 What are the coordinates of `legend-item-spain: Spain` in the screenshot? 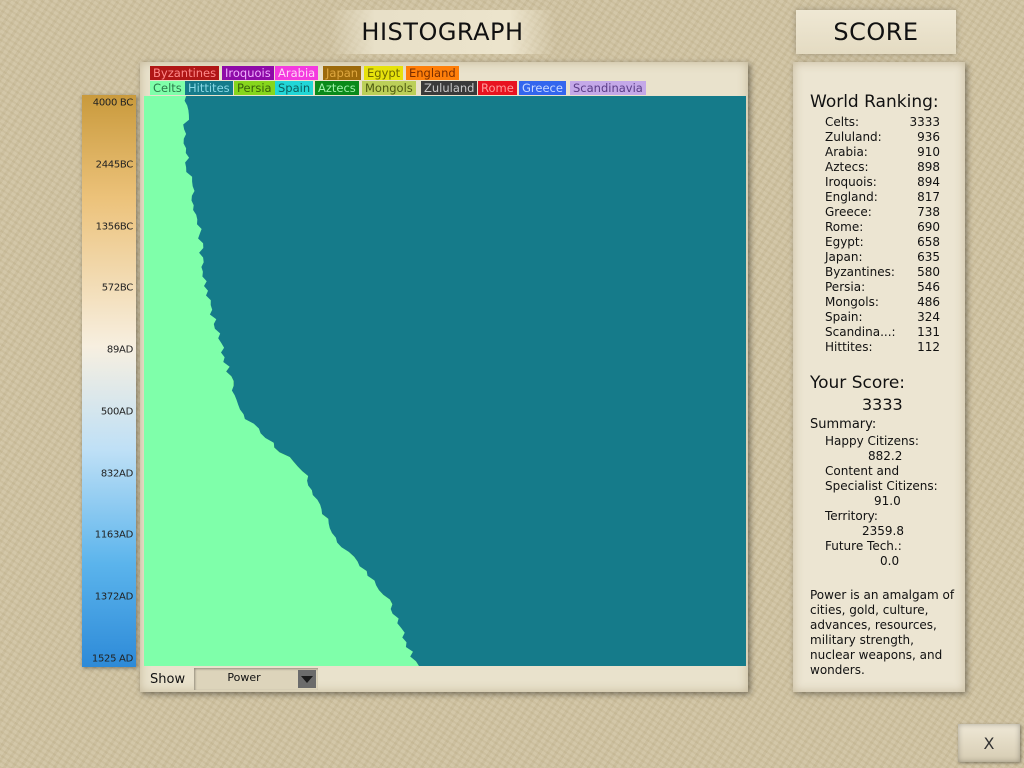 It's located at (294, 88).